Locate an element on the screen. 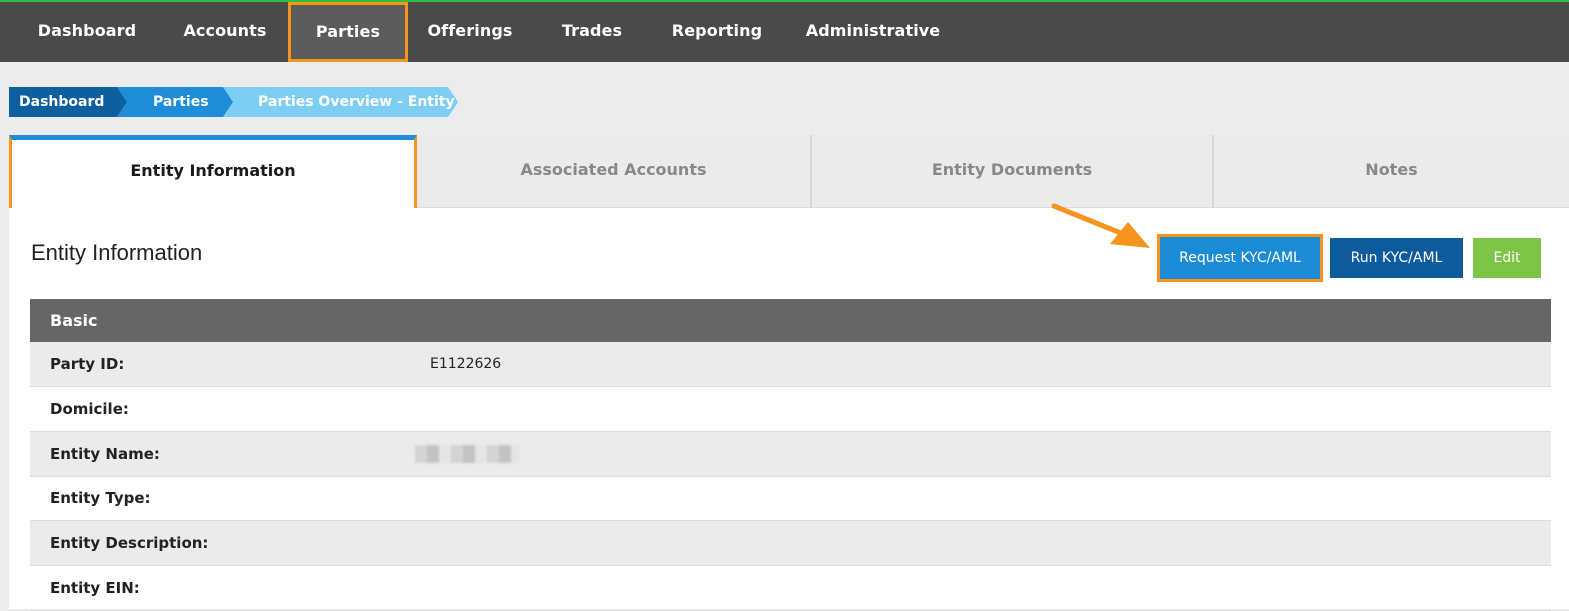  breadcrumb-current: Parties Overview - Entity is located at coordinates (340, 102).